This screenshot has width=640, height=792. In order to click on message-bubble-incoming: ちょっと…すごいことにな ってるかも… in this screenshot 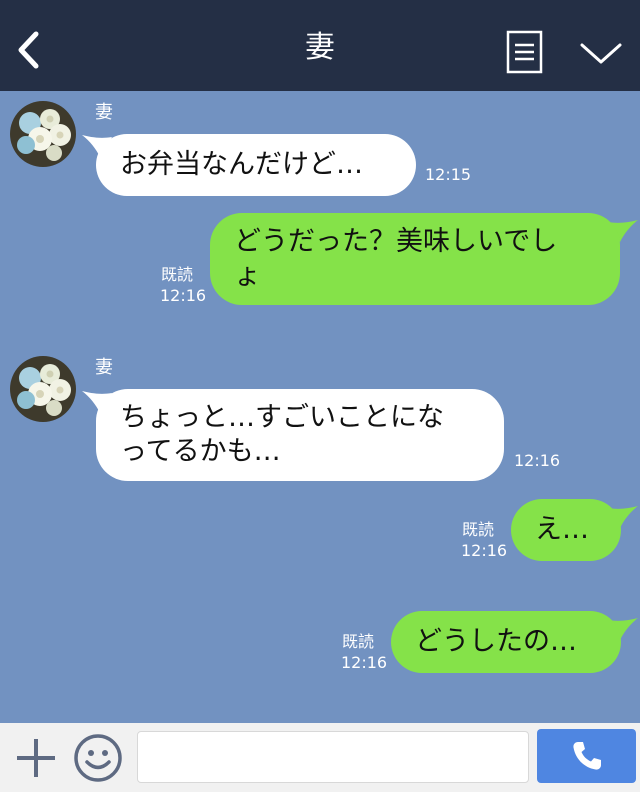, I will do `click(300, 435)`.